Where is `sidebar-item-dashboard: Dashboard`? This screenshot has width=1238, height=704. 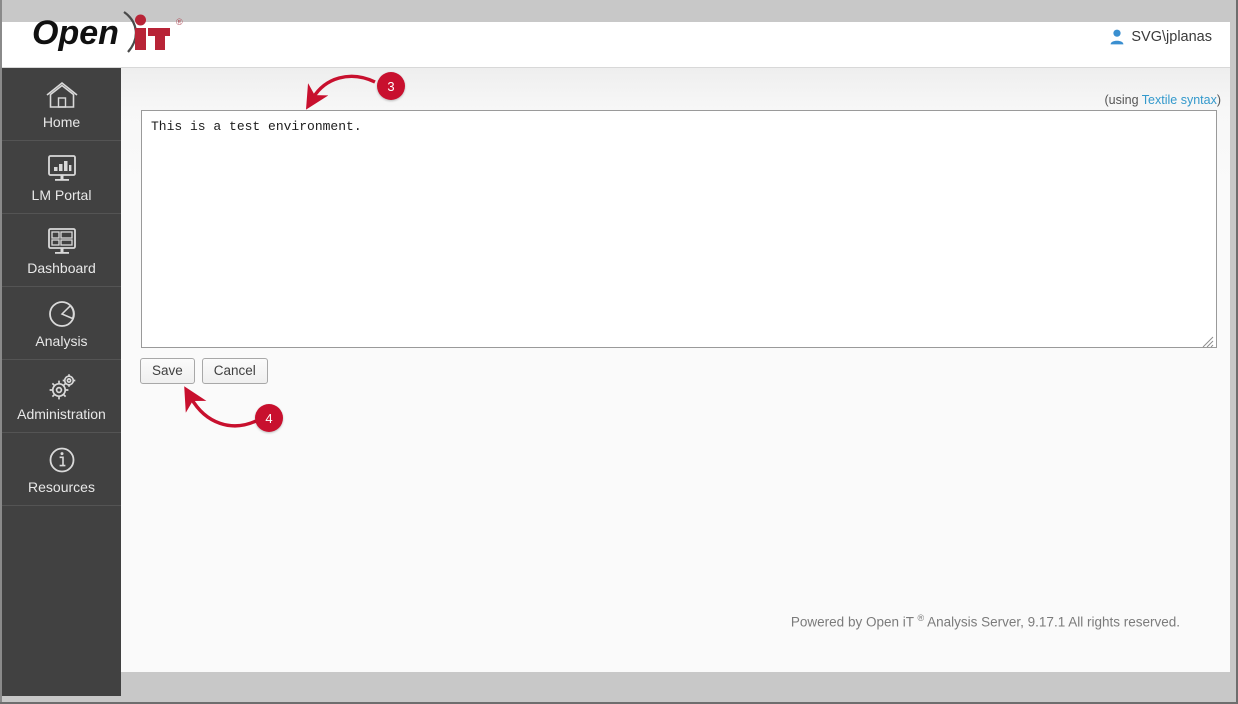
sidebar-item-dashboard: Dashboard is located at coordinates (61, 250).